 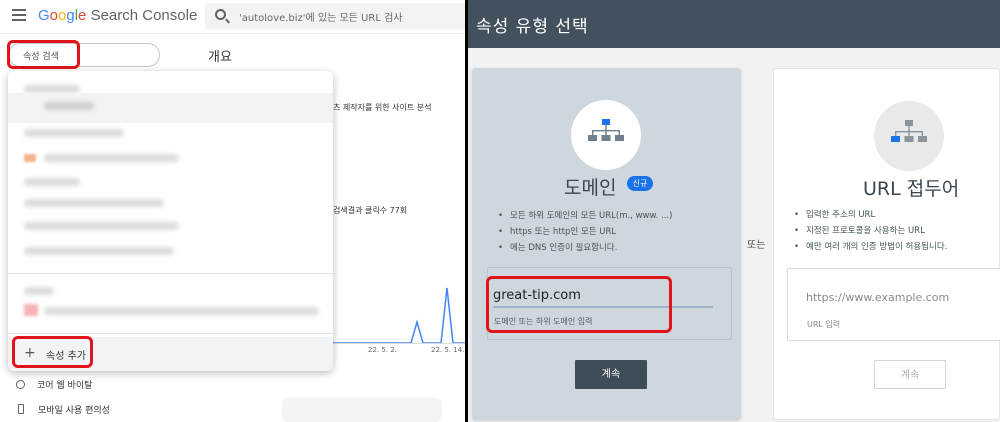 I want to click on new-badge: 신규, so click(x=640, y=183).